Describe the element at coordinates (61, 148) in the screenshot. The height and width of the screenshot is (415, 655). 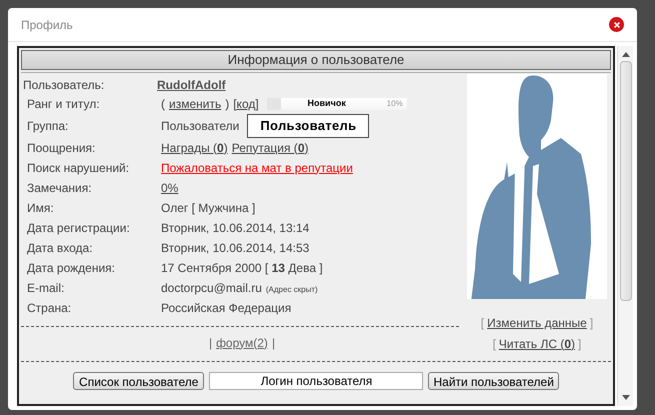
I see `field-label: Поощрения:` at that location.